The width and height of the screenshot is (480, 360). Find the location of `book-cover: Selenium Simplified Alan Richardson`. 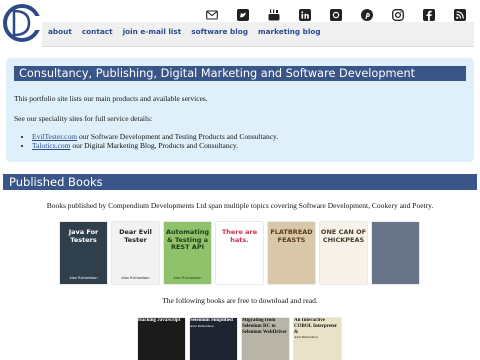

book-cover: Selenium Simplified Alan Richardson is located at coordinates (213, 339).